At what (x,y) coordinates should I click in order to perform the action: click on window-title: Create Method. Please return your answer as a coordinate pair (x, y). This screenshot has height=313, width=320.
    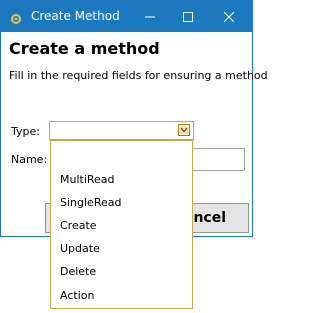
    Looking at the image, I should click on (75, 16).